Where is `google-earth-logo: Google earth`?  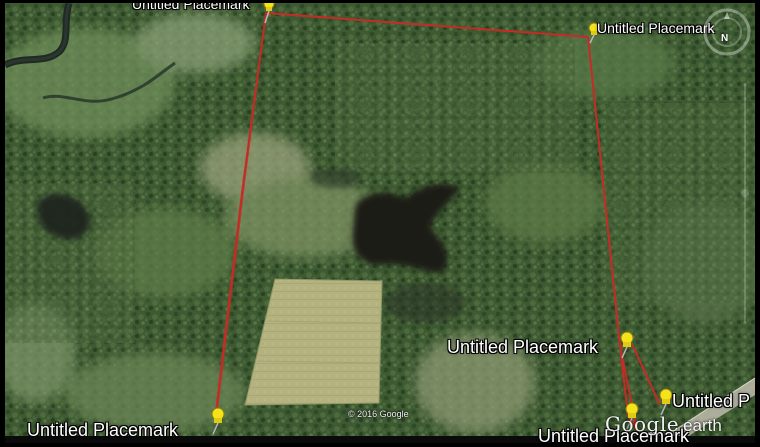
google-earth-logo: Google earth is located at coordinates (663, 424).